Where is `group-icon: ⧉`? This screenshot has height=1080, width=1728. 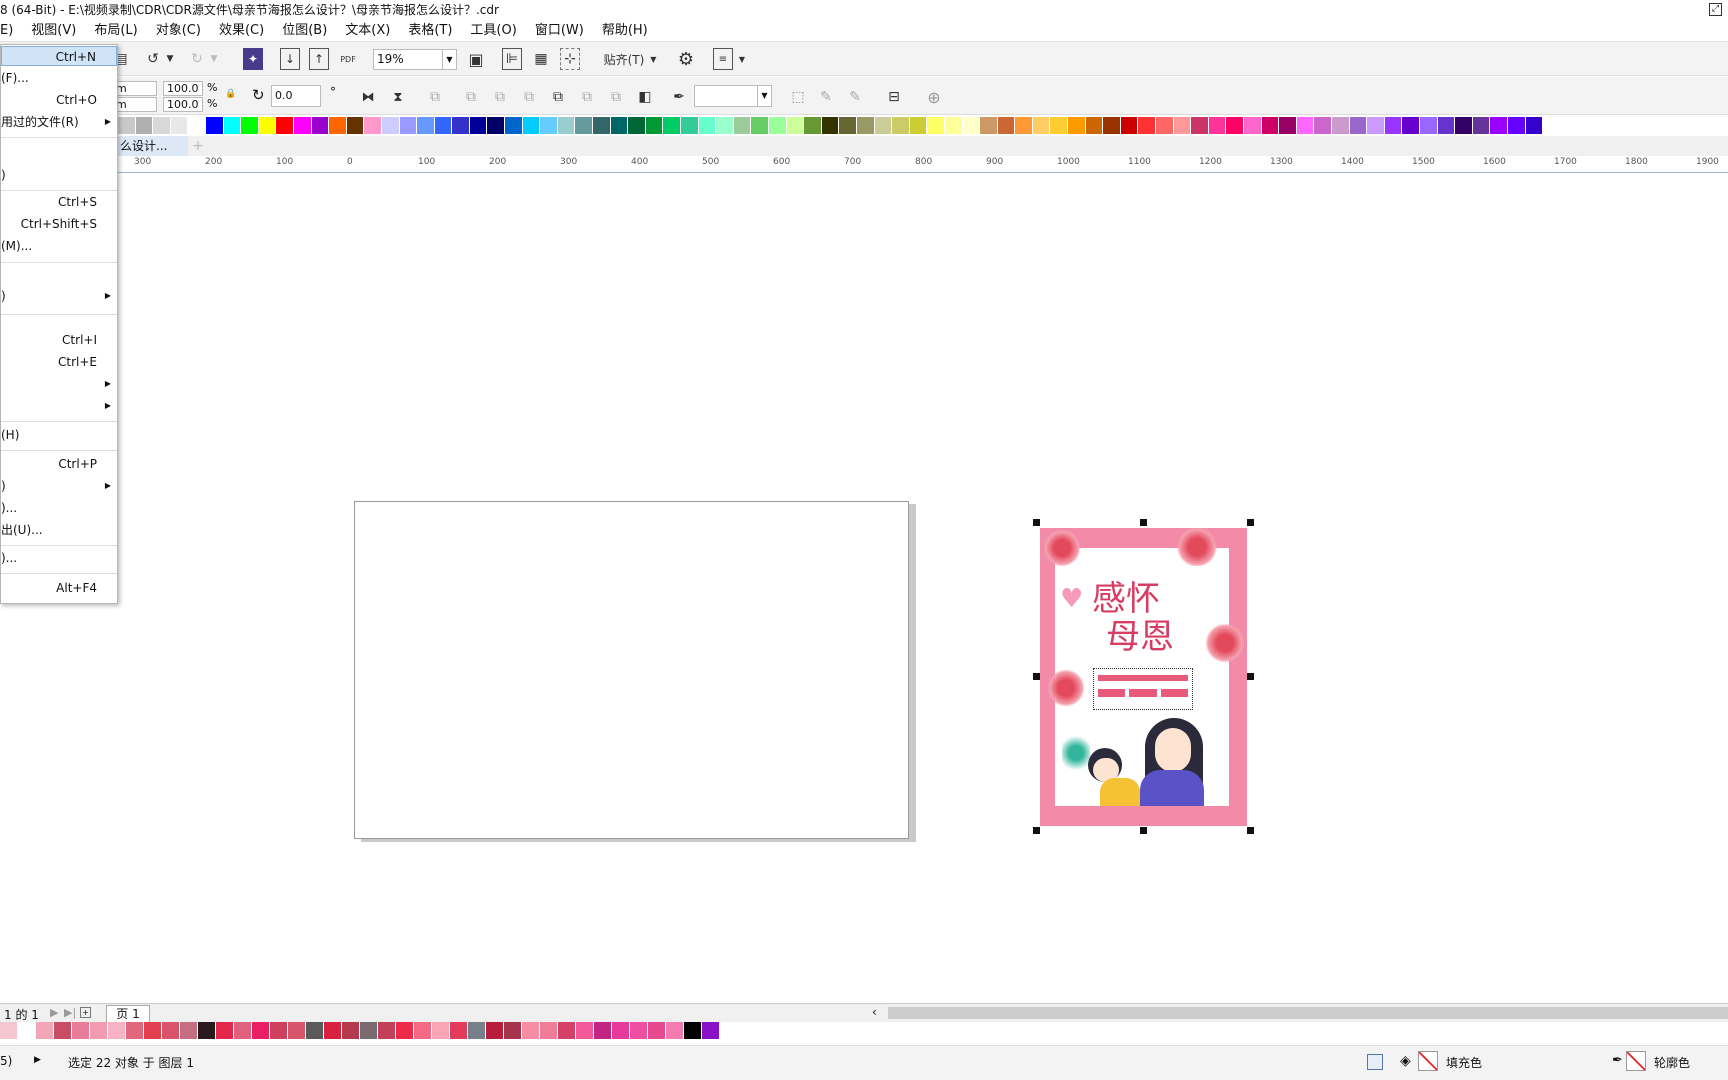 group-icon: ⧉ is located at coordinates (435, 97).